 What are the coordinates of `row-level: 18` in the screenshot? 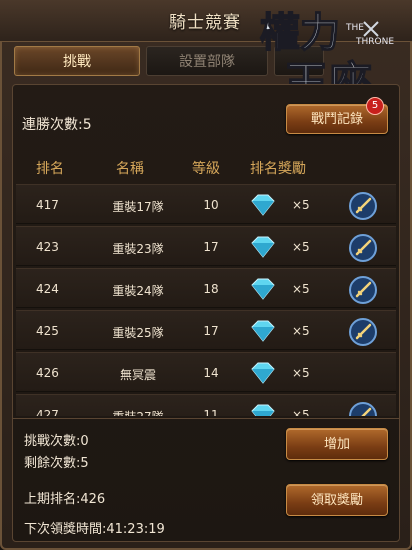 It's located at (211, 289).